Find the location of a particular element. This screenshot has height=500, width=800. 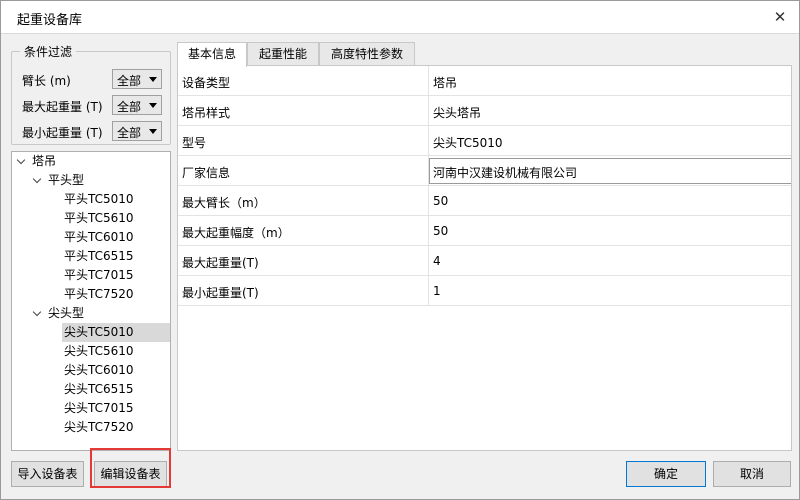

cancel-button: 取消 is located at coordinates (752, 474).